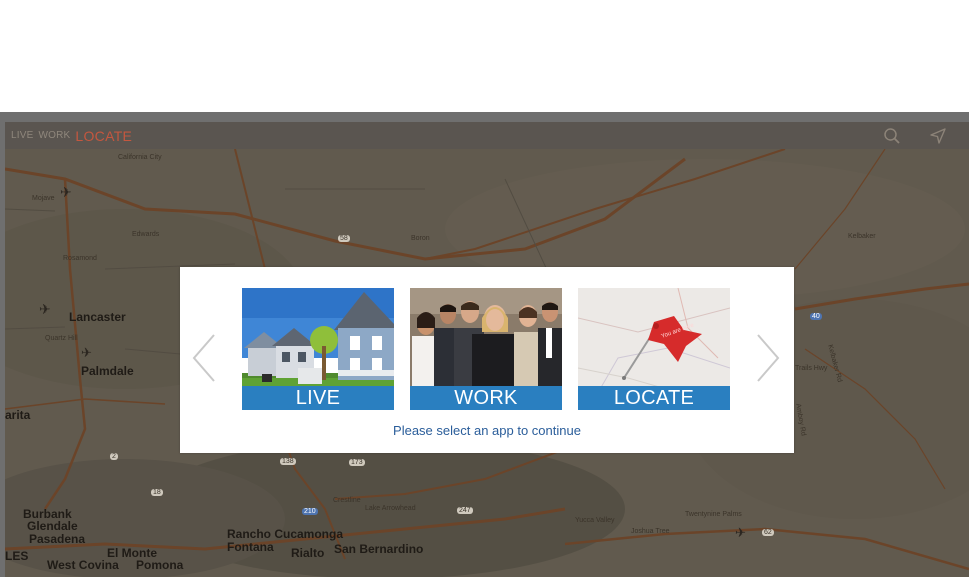 Image resolution: width=969 pixels, height=577 pixels. I want to click on nav-live: LIVE, so click(22, 135).